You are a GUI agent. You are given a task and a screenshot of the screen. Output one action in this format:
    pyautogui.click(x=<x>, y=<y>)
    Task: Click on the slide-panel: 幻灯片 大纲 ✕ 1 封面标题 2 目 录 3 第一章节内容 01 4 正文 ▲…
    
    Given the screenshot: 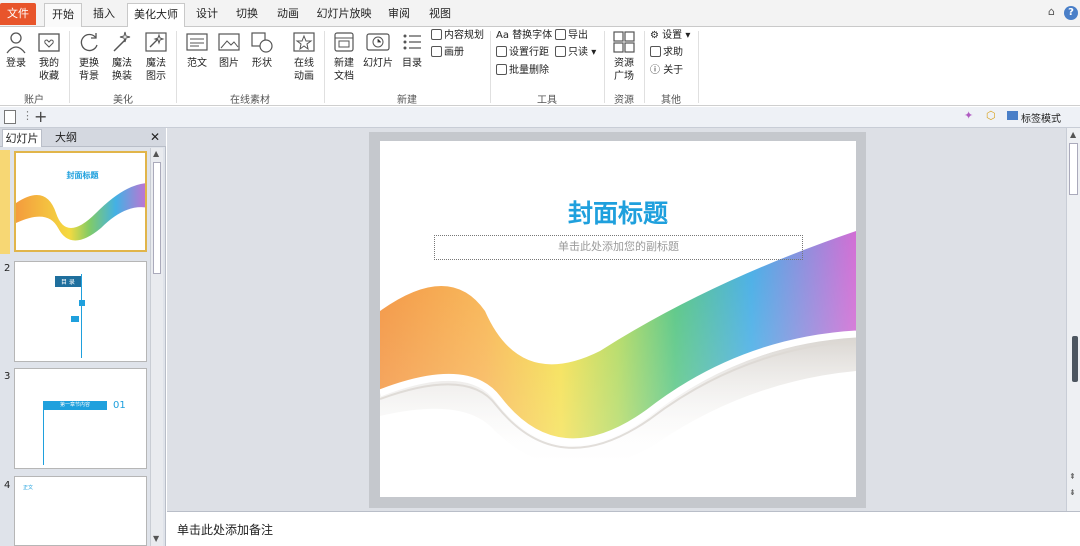 What is the action you would take?
    pyautogui.click(x=83, y=337)
    